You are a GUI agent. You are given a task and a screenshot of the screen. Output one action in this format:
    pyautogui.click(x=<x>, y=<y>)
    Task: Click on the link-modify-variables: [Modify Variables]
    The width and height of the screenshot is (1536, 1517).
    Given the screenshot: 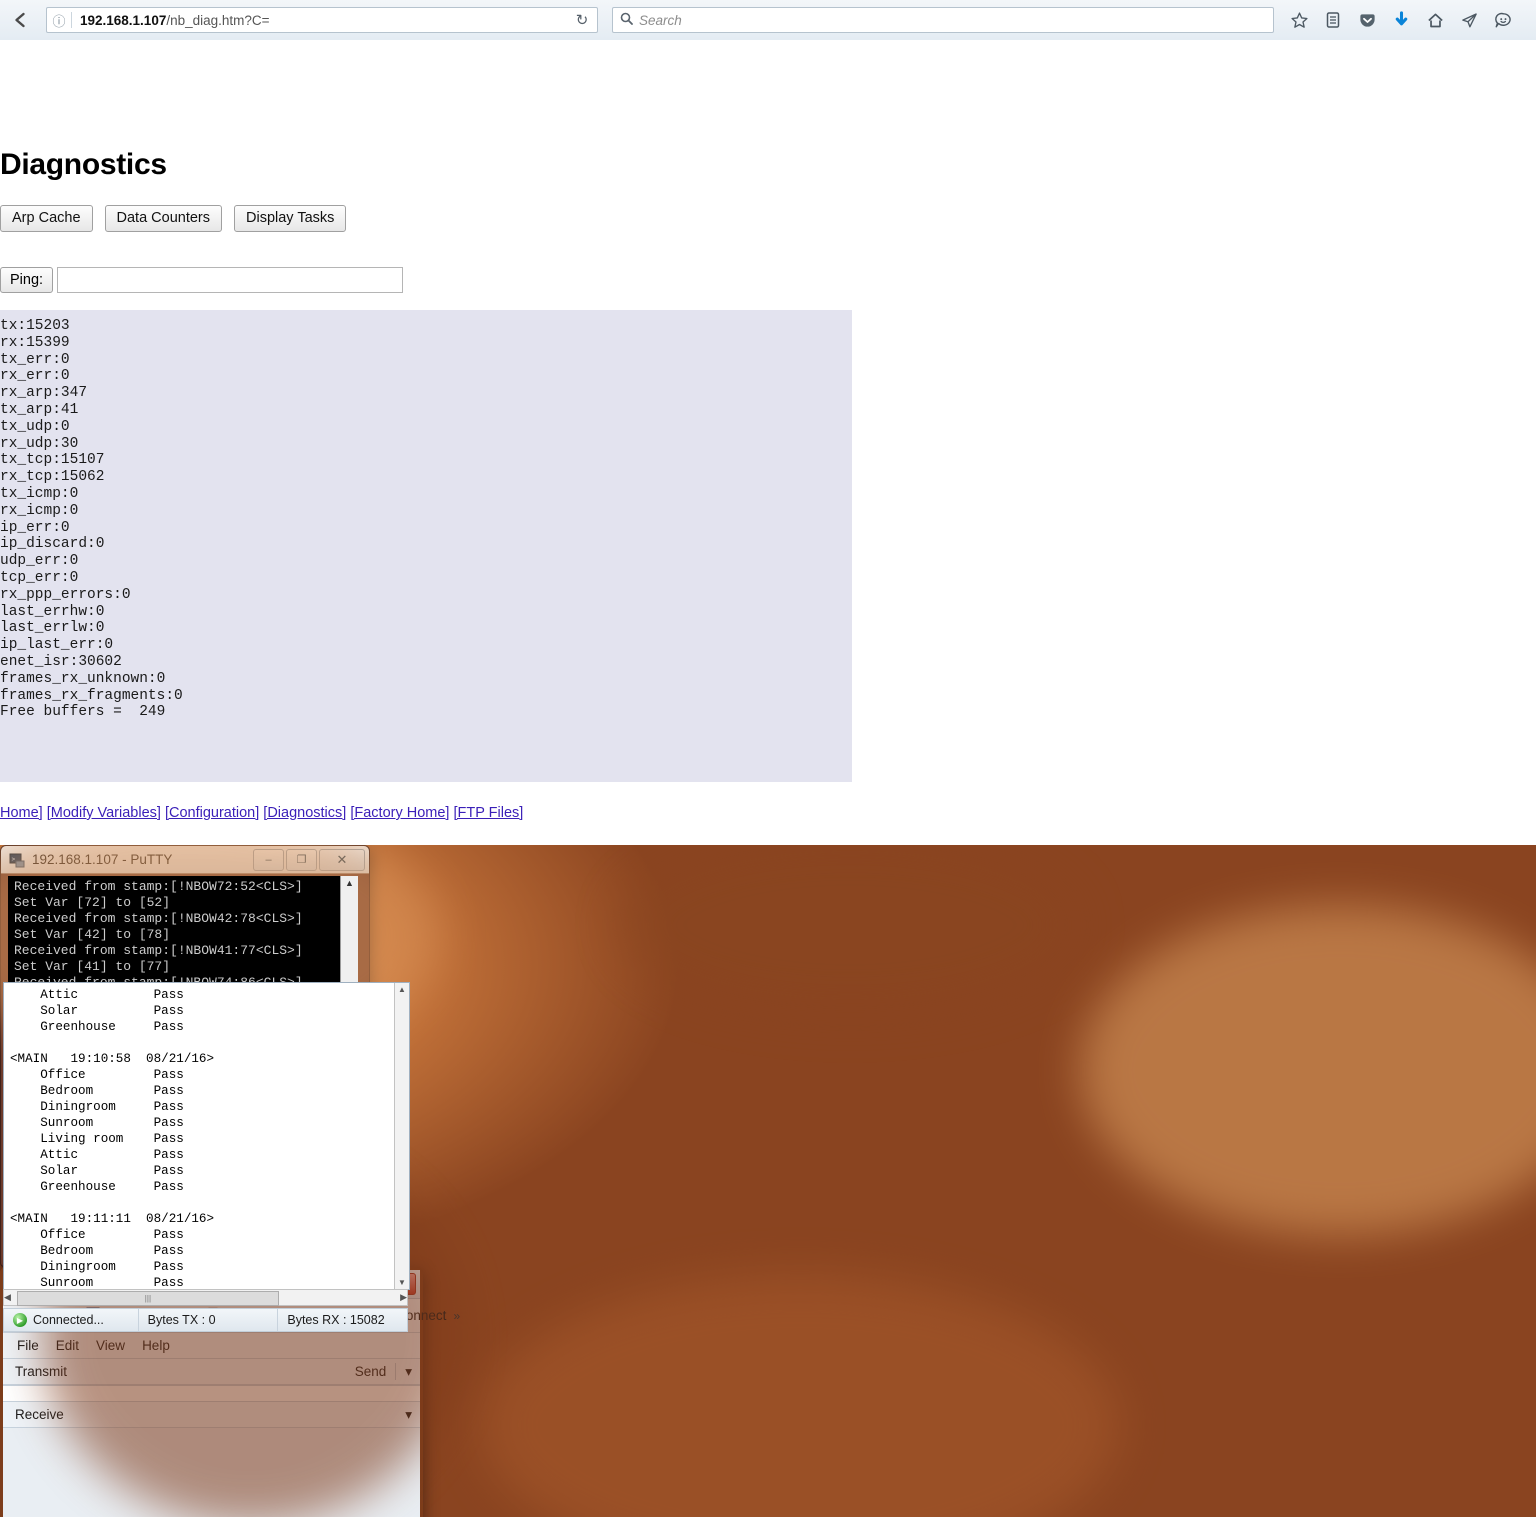 What is the action you would take?
    pyautogui.click(x=104, y=813)
    